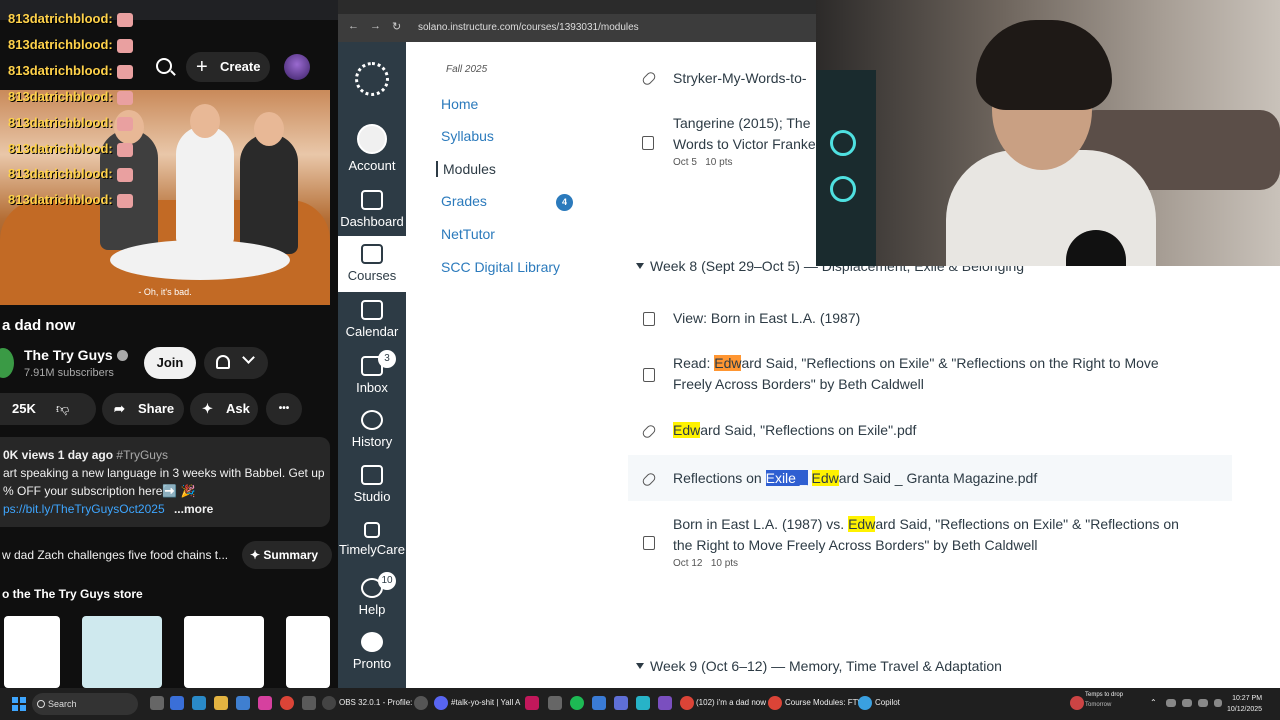 This screenshot has height=720, width=1280. Describe the element at coordinates (372, 320) in the screenshot. I see `nav-calendar: Calendar` at that location.